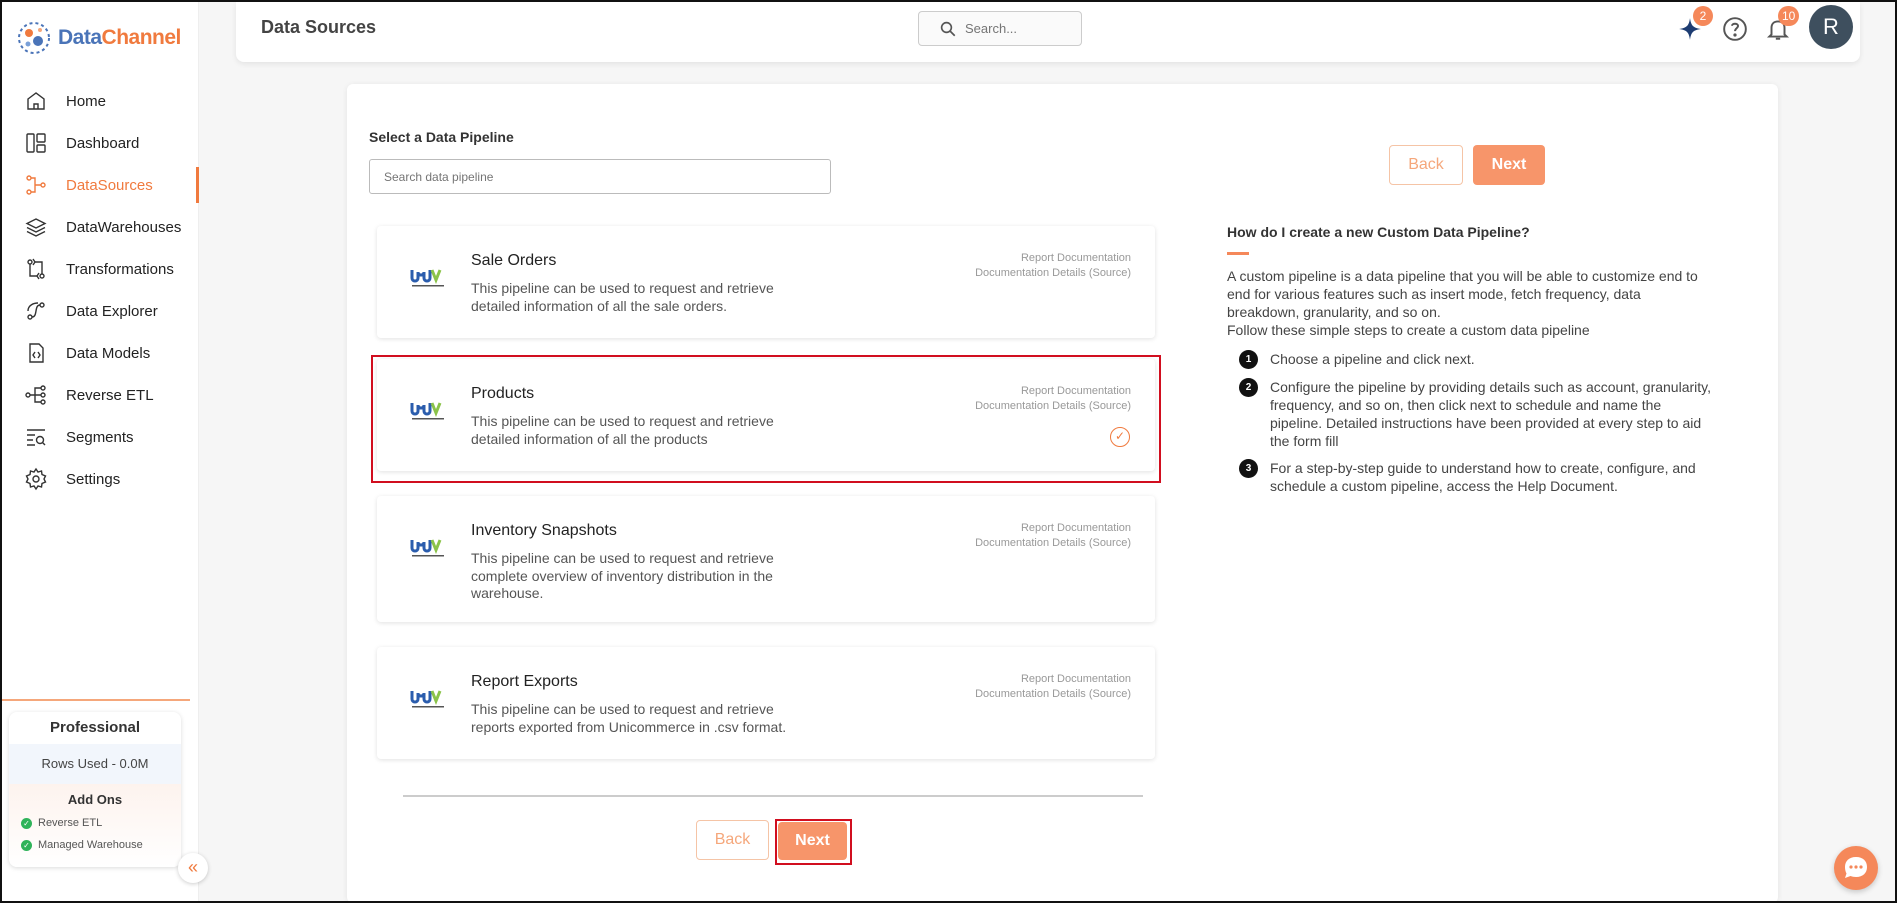 The width and height of the screenshot is (1897, 903). Describe the element at coordinates (1248, 468) in the screenshot. I see `step-number: 3` at that location.